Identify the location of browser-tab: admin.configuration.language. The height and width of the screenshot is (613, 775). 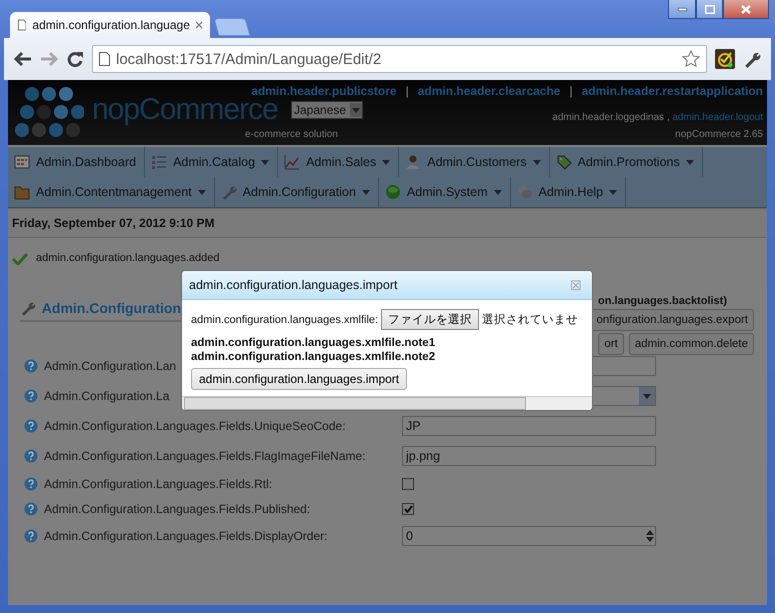
(110, 25).